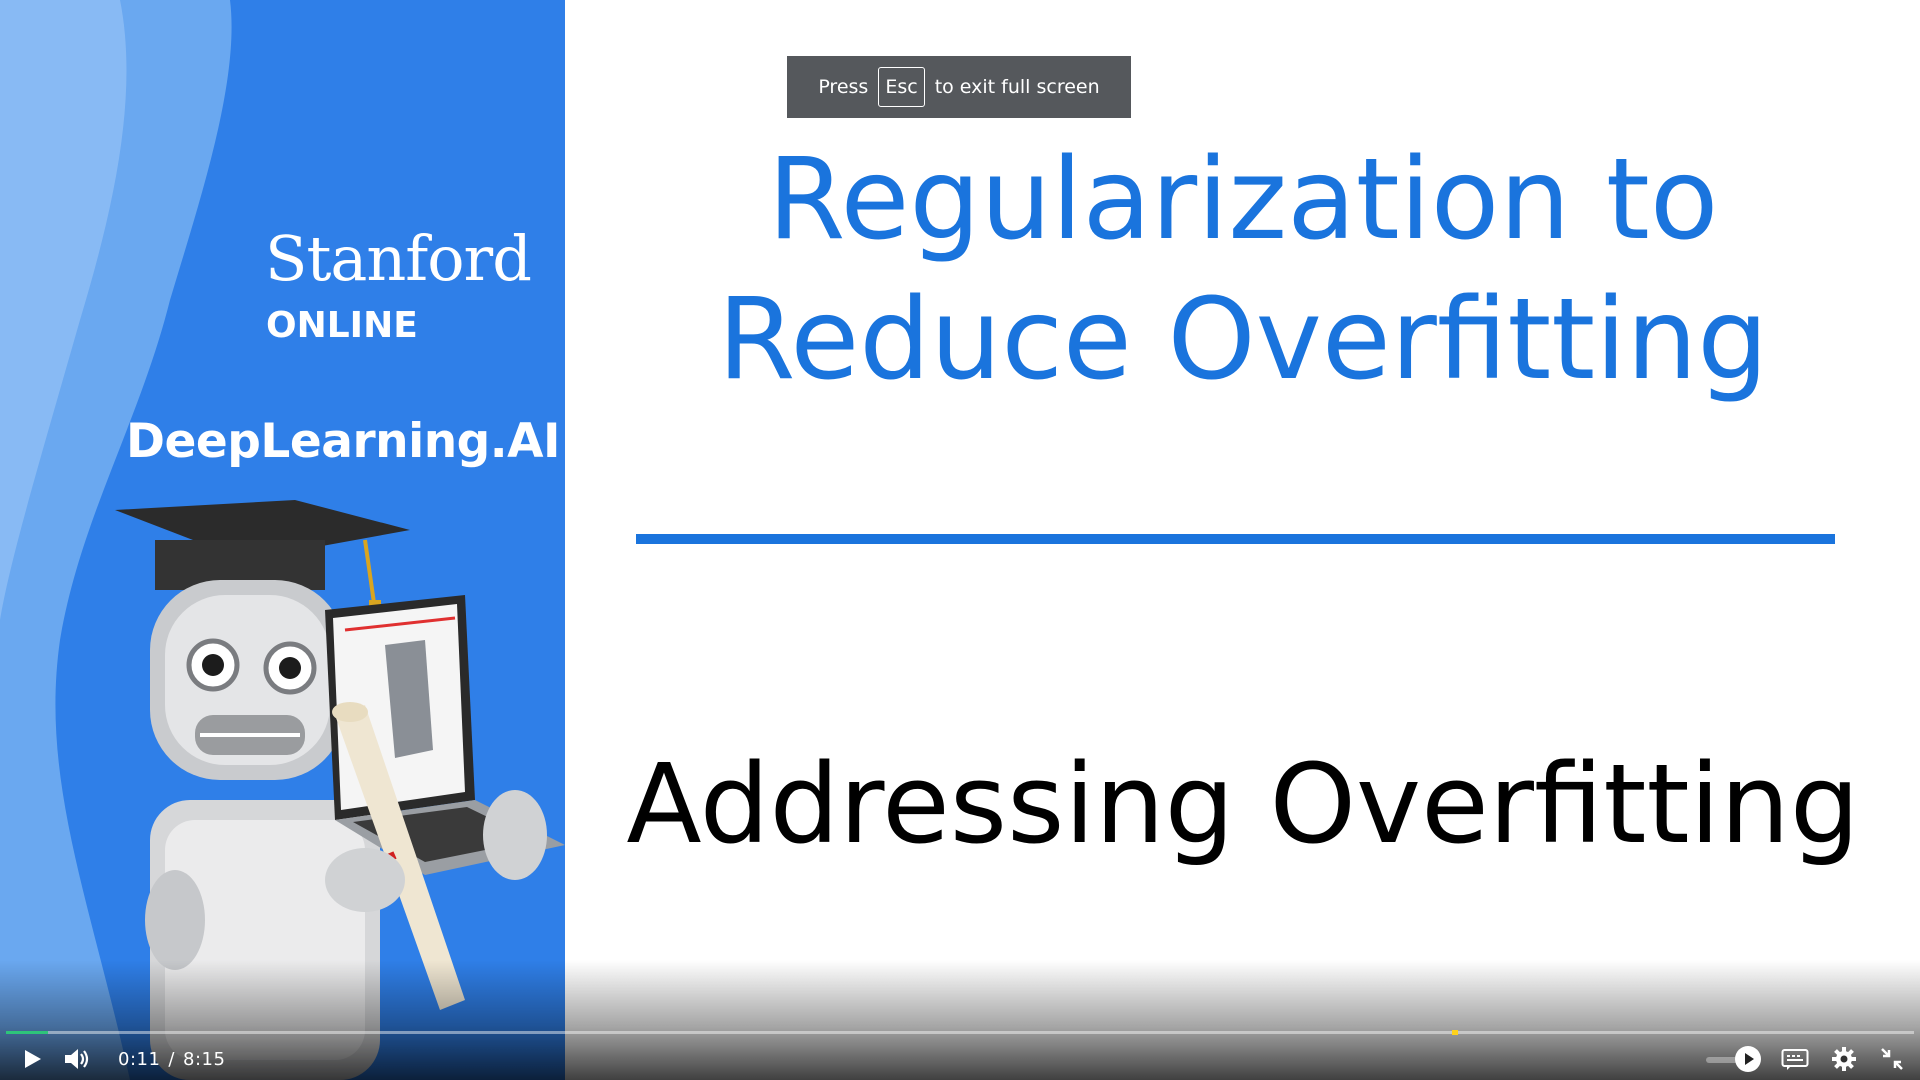 The image size is (1920, 1080). I want to click on current-time: 0:11, so click(139, 1059).